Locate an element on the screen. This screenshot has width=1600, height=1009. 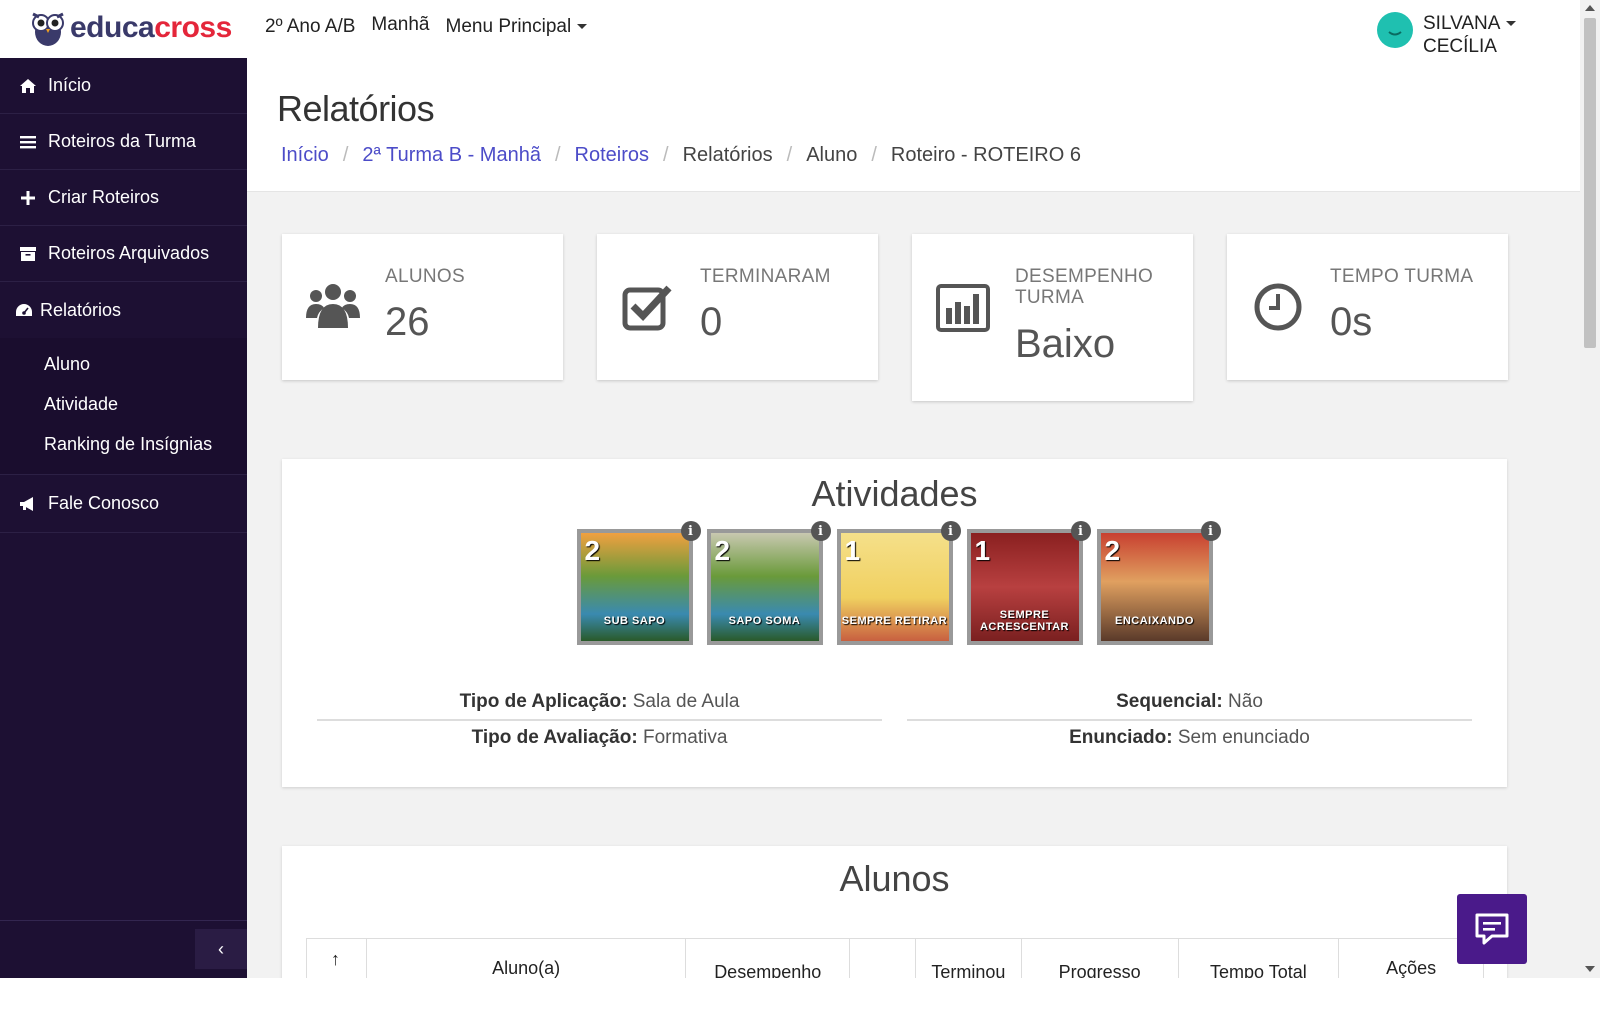
column-progresso: Progresso is located at coordinates (1100, 958).